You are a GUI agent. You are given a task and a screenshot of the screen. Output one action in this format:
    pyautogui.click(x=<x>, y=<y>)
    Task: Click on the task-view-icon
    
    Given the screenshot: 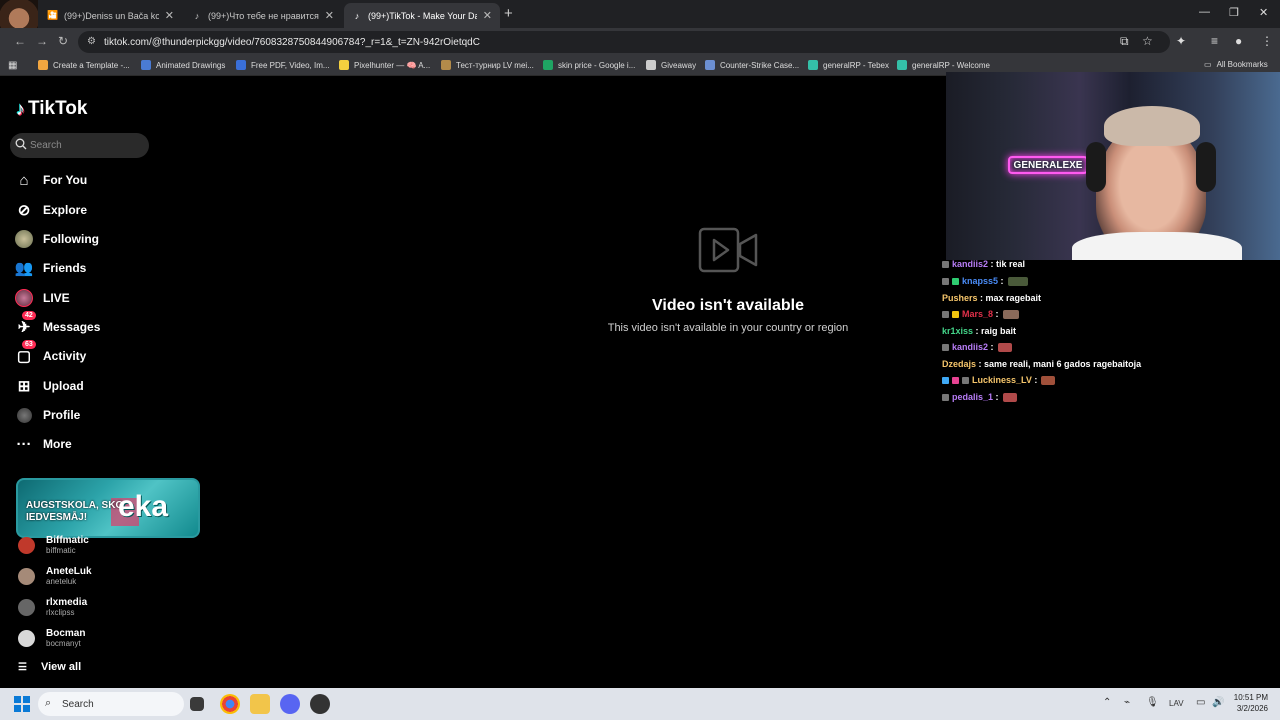 What is the action you would take?
    pyautogui.click(x=197, y=704)
    